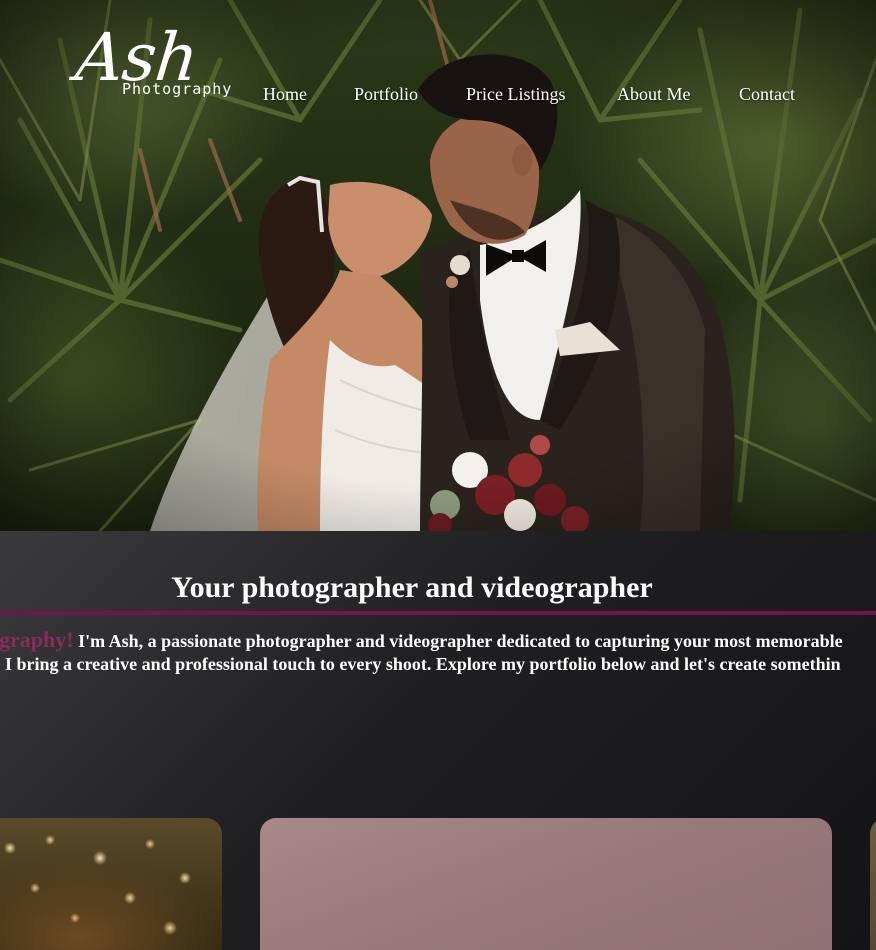 This screenshot has width=876, height=950. I want to click on nav-price-listings: Price Listings, so click(516, 94).